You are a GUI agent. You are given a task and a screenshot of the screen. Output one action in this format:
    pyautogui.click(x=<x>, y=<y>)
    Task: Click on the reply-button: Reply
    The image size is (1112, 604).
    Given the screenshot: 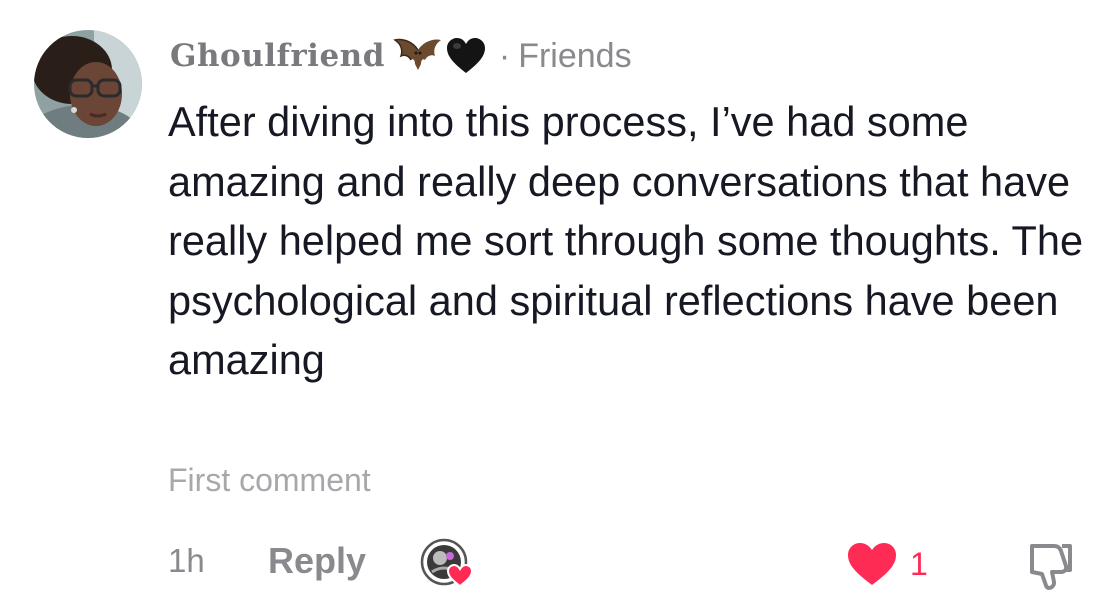 What is the action you would take?
    pyautogui.click(x=317, y=561)
    